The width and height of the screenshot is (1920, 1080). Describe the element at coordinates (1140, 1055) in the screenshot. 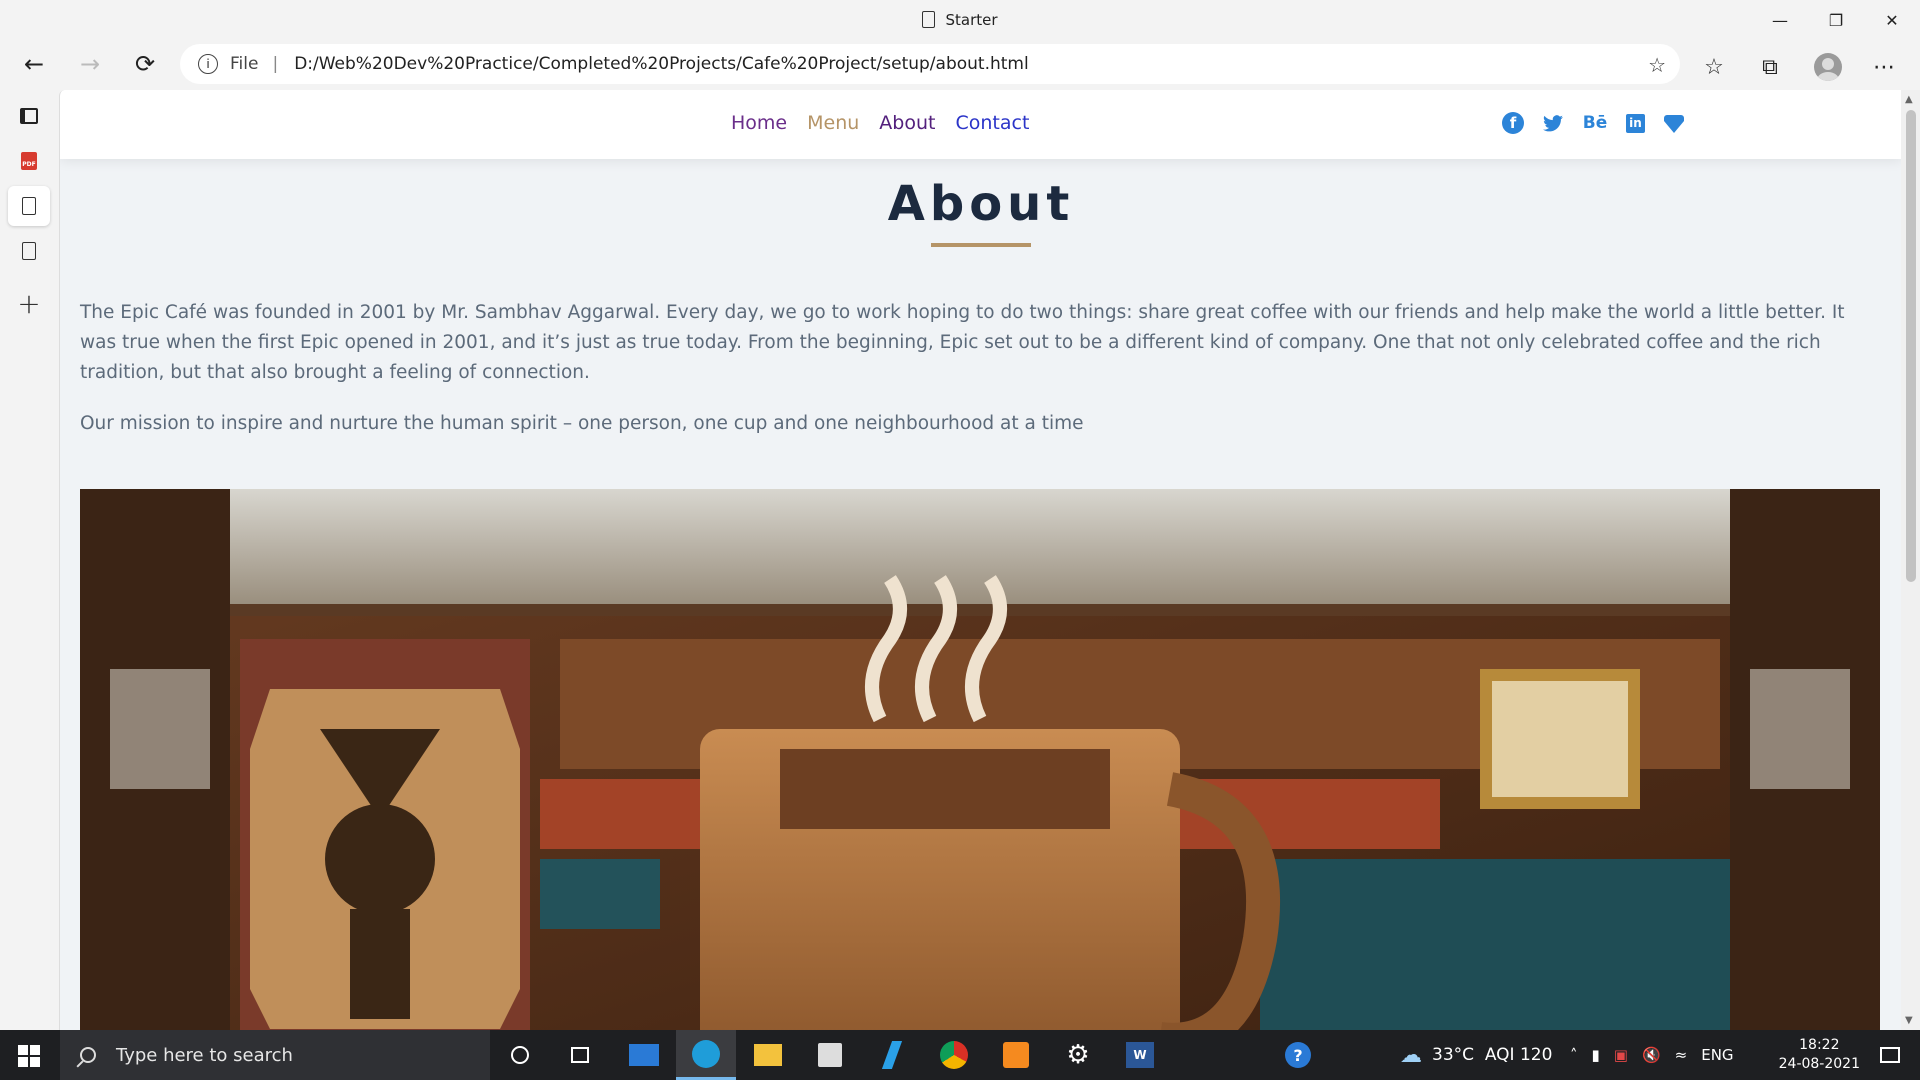

I see `word-app-icon: W` at that location.